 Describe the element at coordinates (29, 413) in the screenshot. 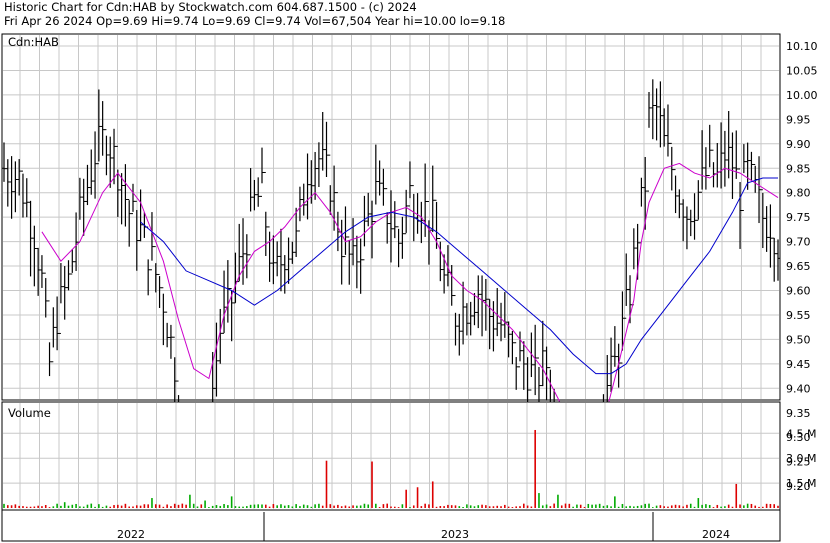

I see `volume-label: Volume` at that location.